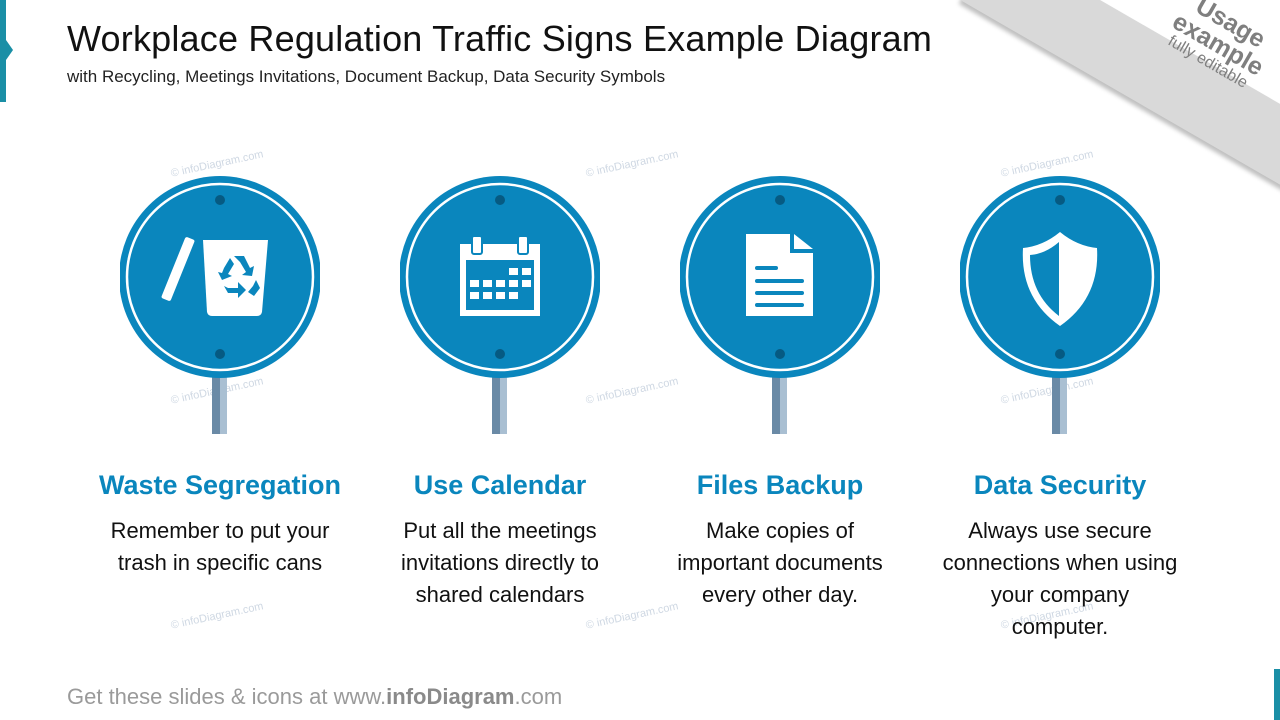 The height and width of the screenshot is (720, 1280). I want to click on calendar-icon, so click(500, 275).